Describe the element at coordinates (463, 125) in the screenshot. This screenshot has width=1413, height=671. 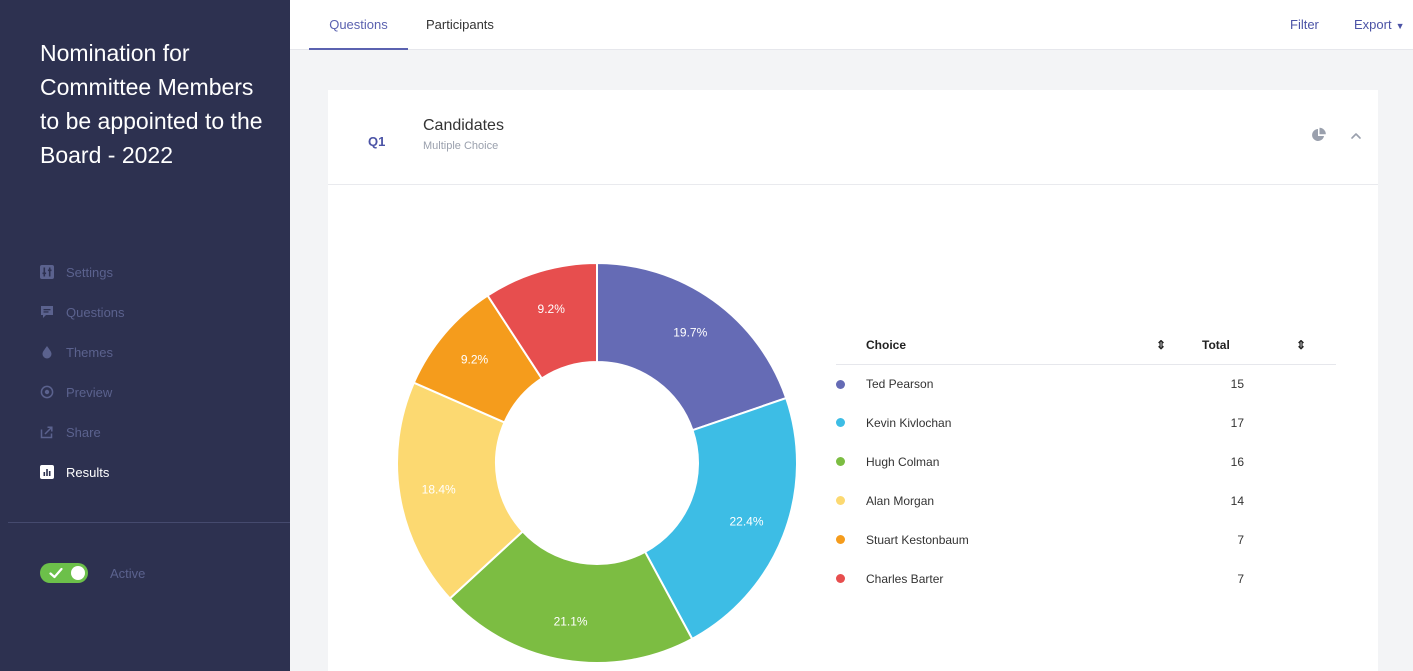
I see `question-title: Candidates` at that location.